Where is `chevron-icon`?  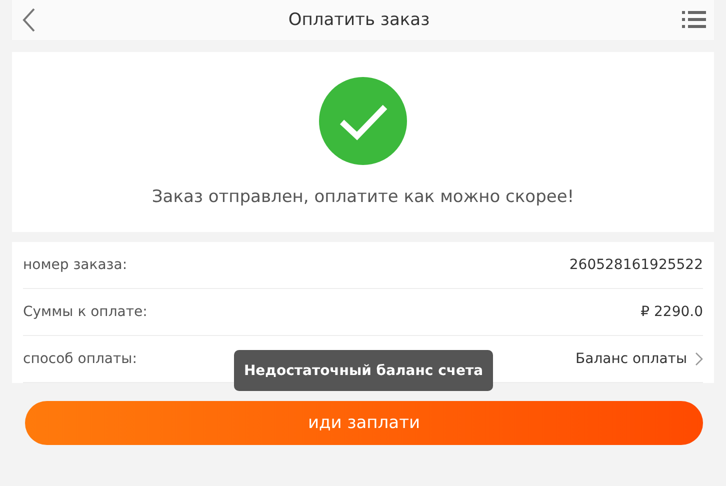 chevron-icon is located at coordinates (699, 359).